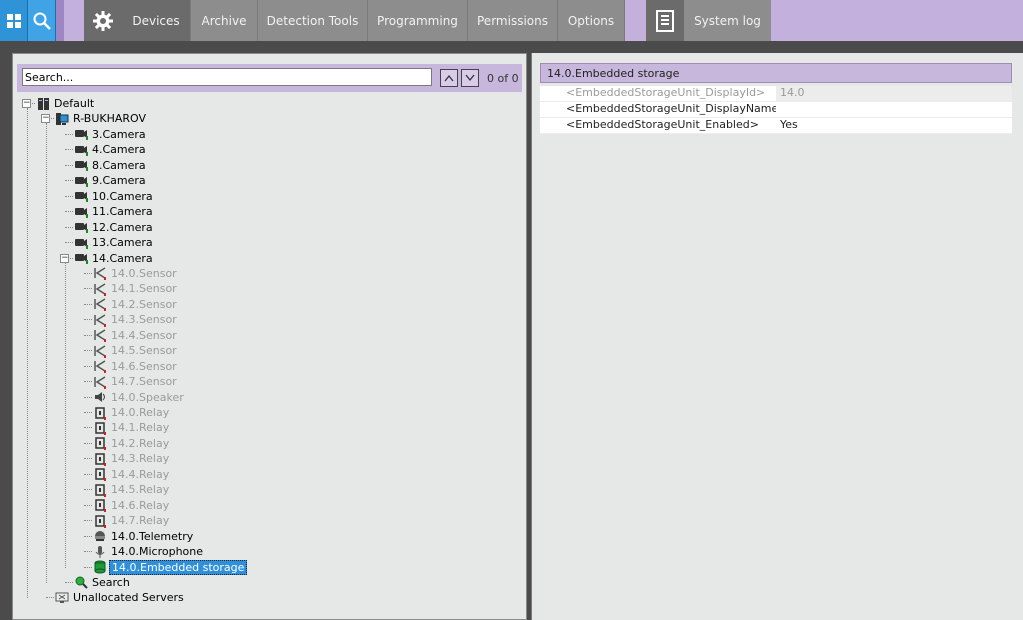 The width and height of the screenshot is (1023, 620). What do you see at coordinates (503, 78) in the screenshot?
I see `search-count: 0 of 0` at bounding box center [503, 78].